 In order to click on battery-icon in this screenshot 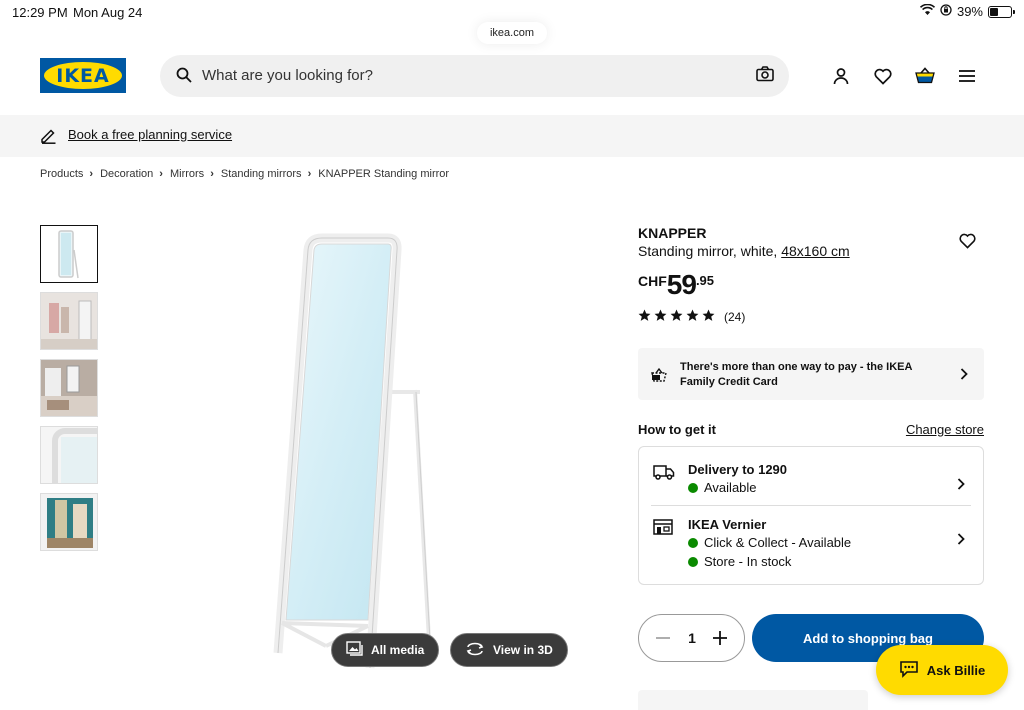, I will do `click(1001, 11)`.